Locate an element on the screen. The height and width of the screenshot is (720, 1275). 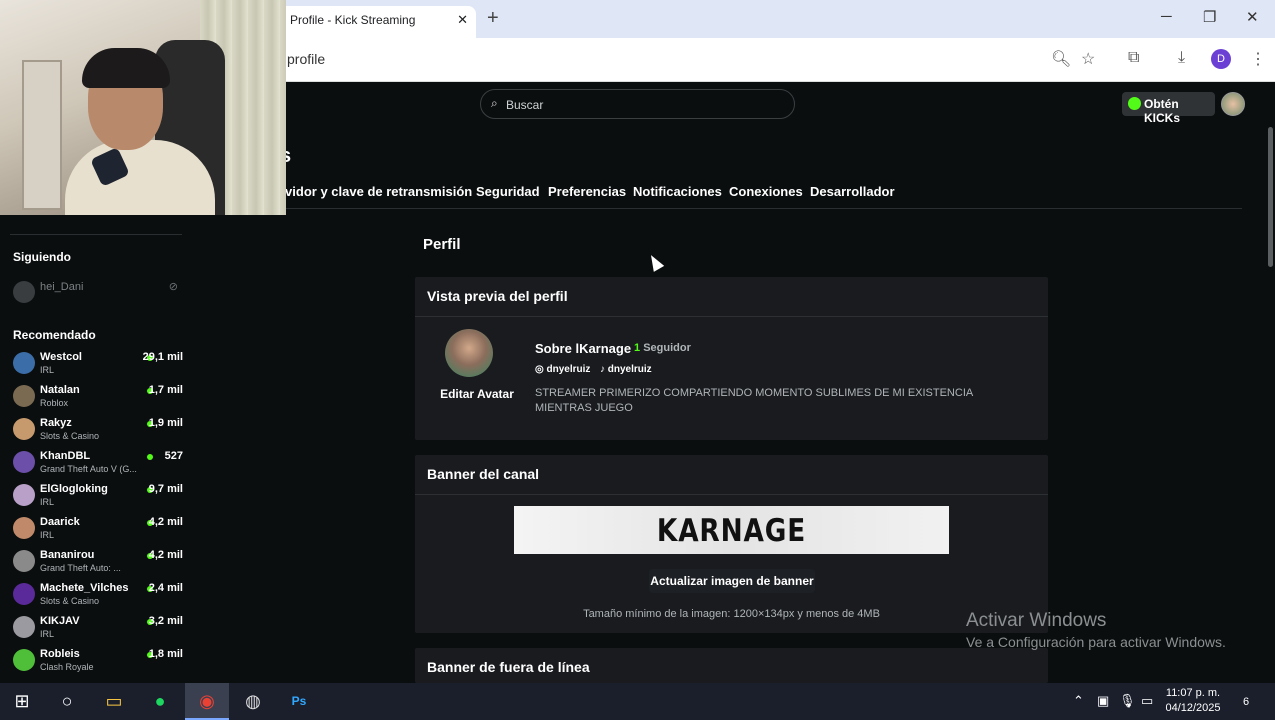
obs-icon: ◍ is located at coordinates (253, 701).